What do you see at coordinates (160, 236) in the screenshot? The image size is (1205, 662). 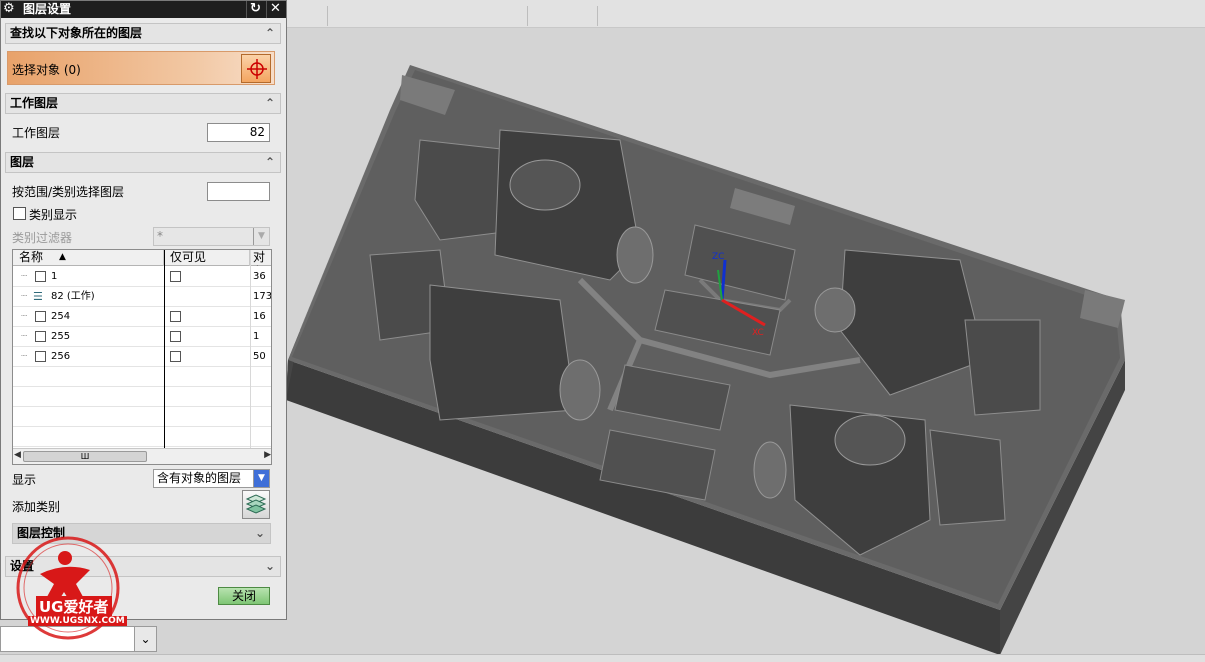 I see `category-filter-value: *` at bounding box center [160, 236].